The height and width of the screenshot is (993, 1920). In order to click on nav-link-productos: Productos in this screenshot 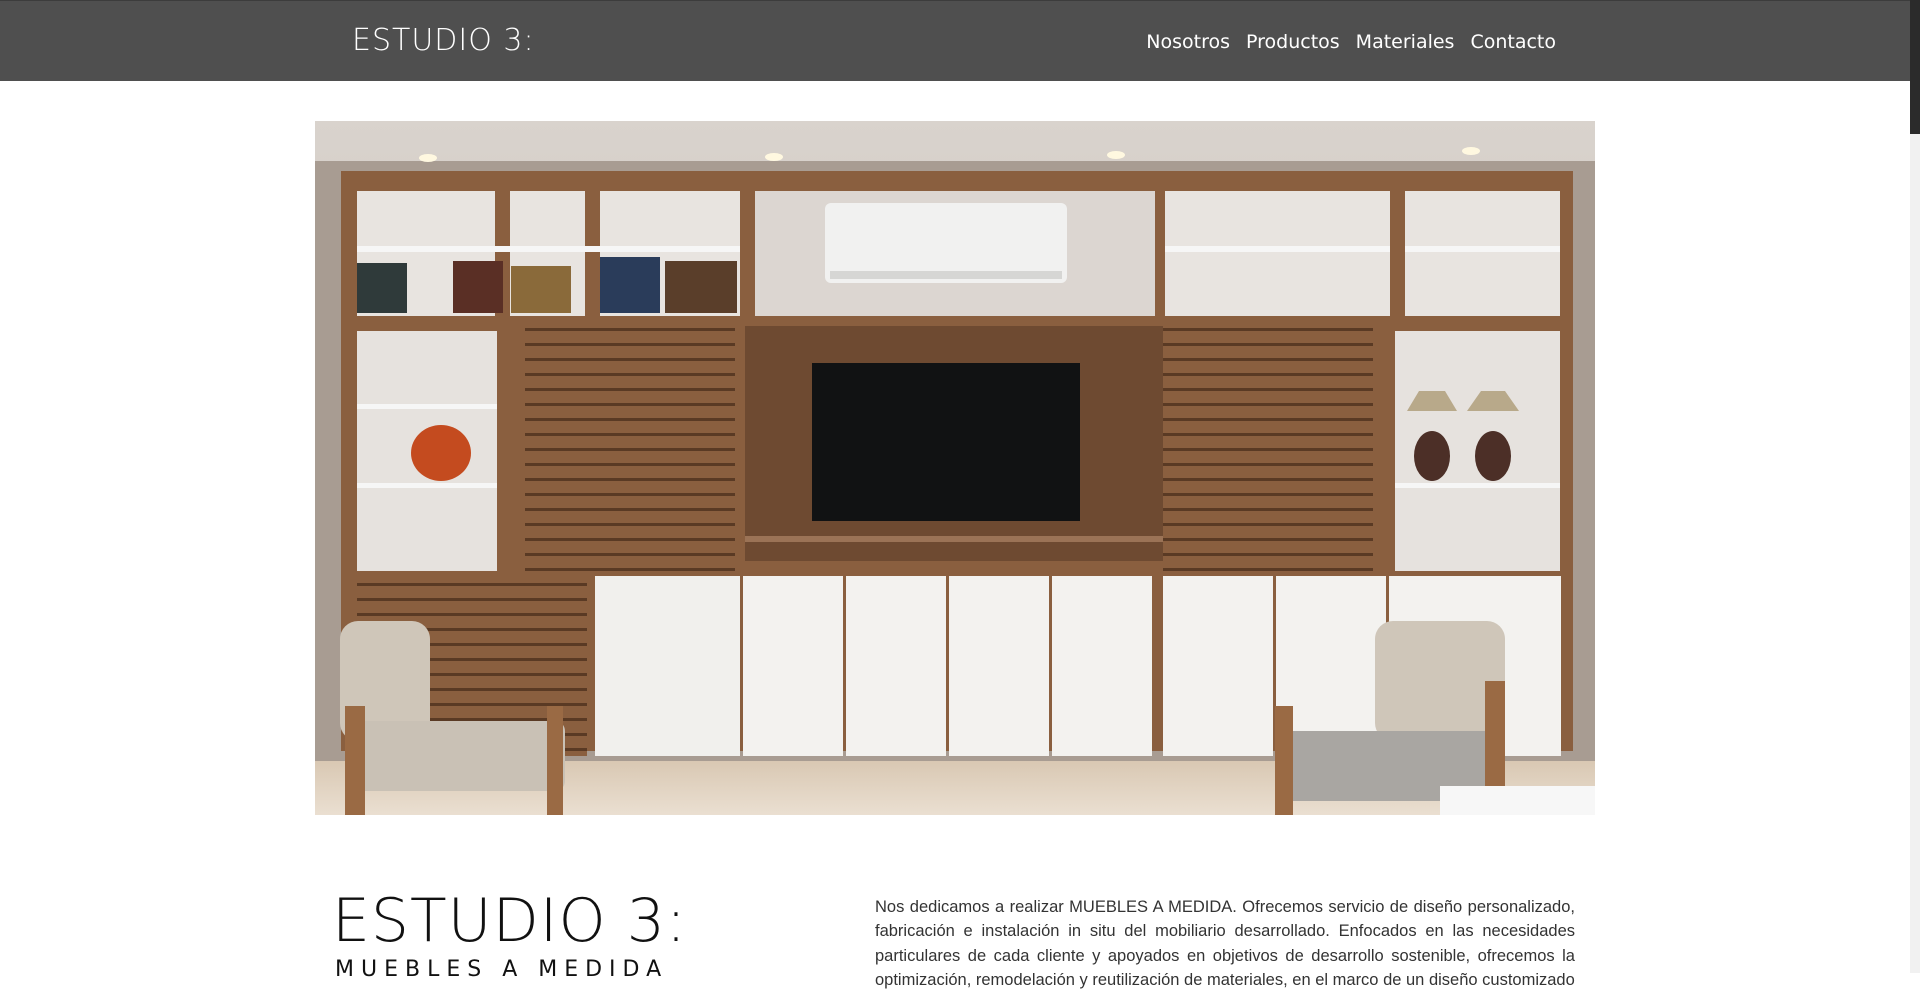, I will do `click(1293, 42)`.